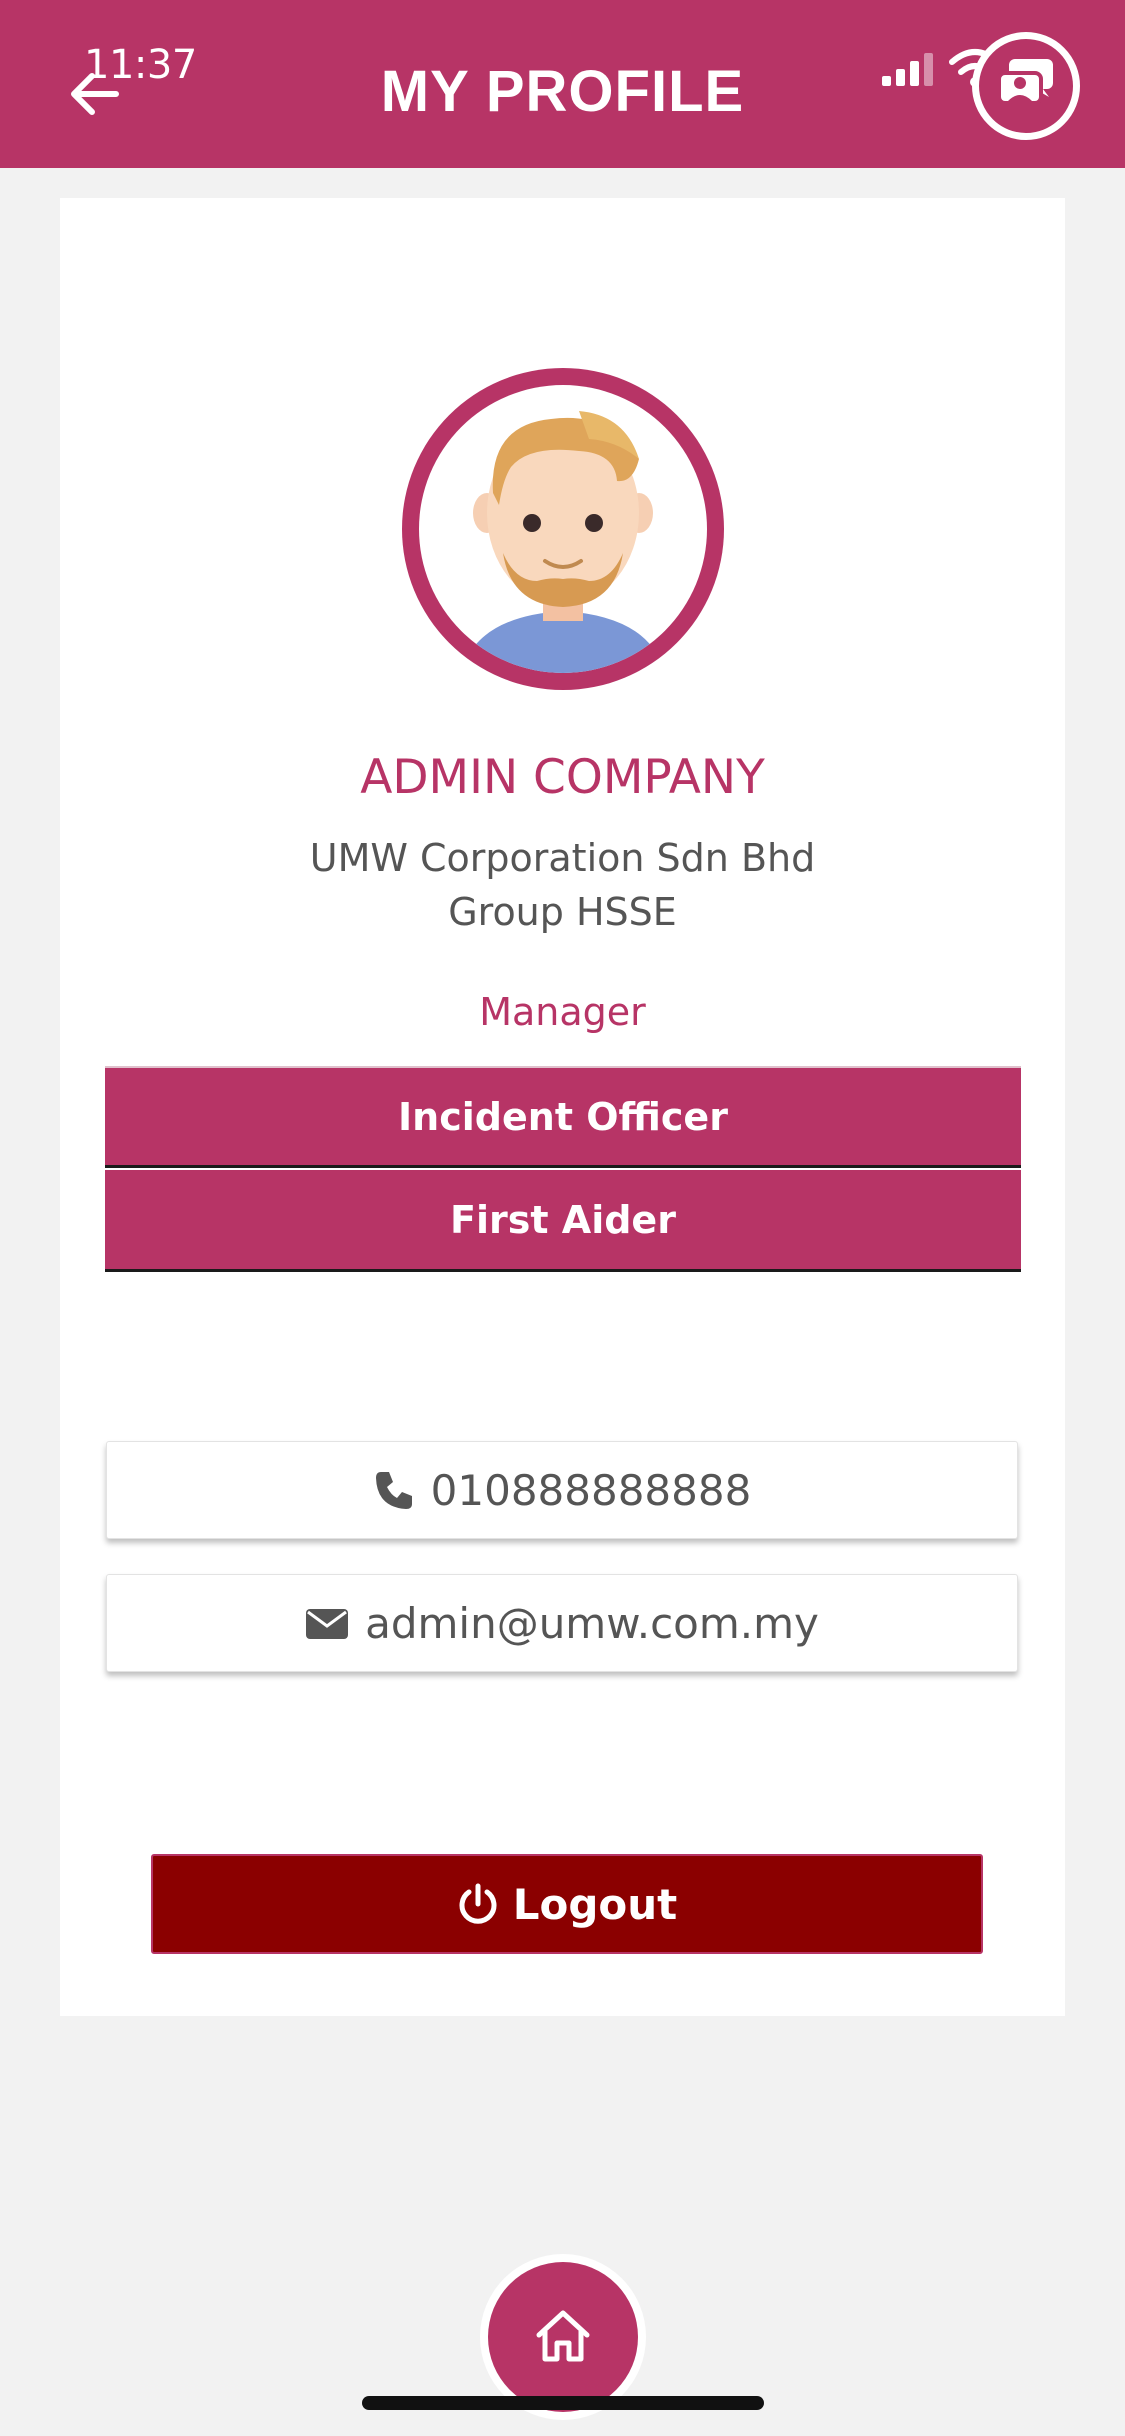 The image size is (1125, 2436). I want to click on logout-button: Logout, so click(567, 1904).